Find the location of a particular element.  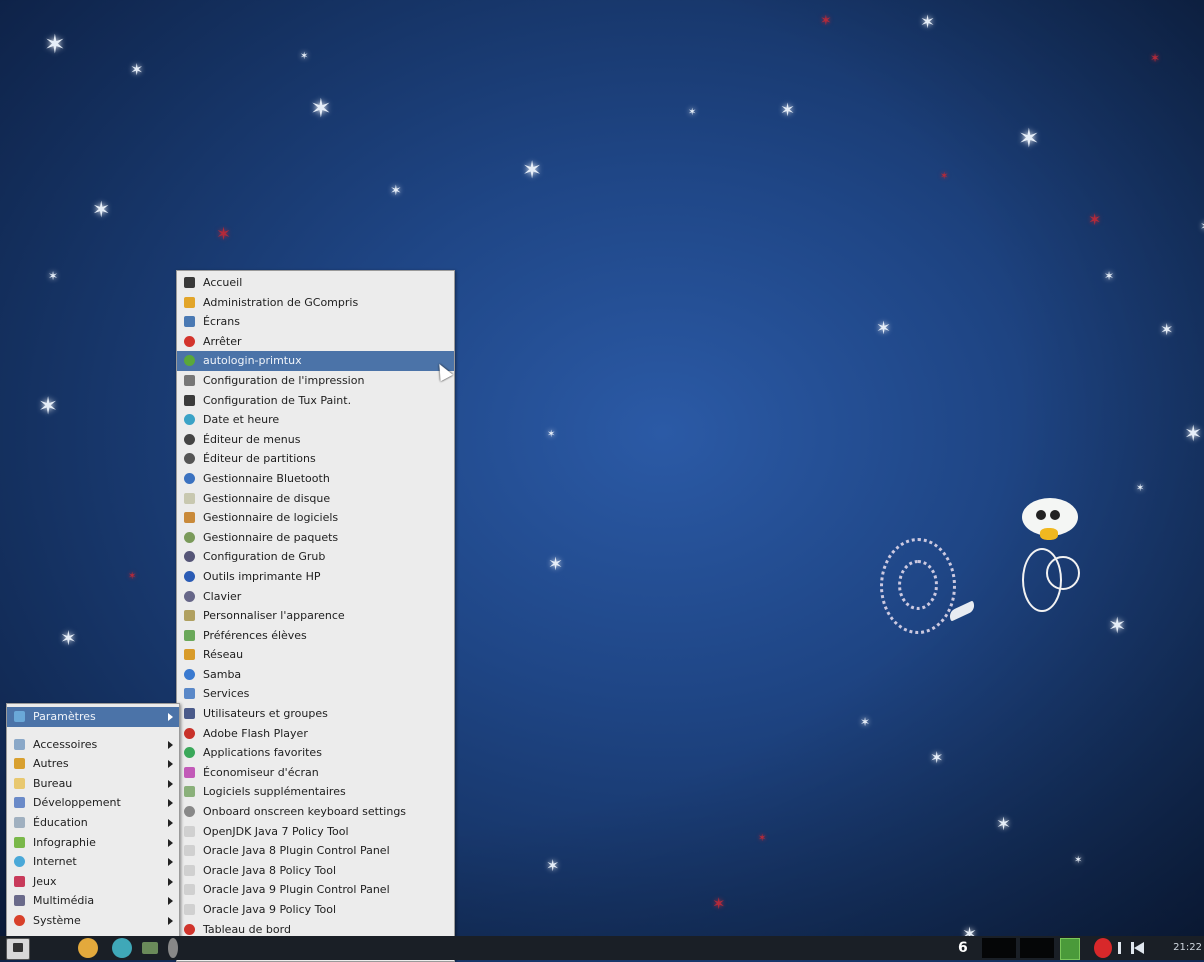

keyboard-icon is located at coordinates (189, 596).